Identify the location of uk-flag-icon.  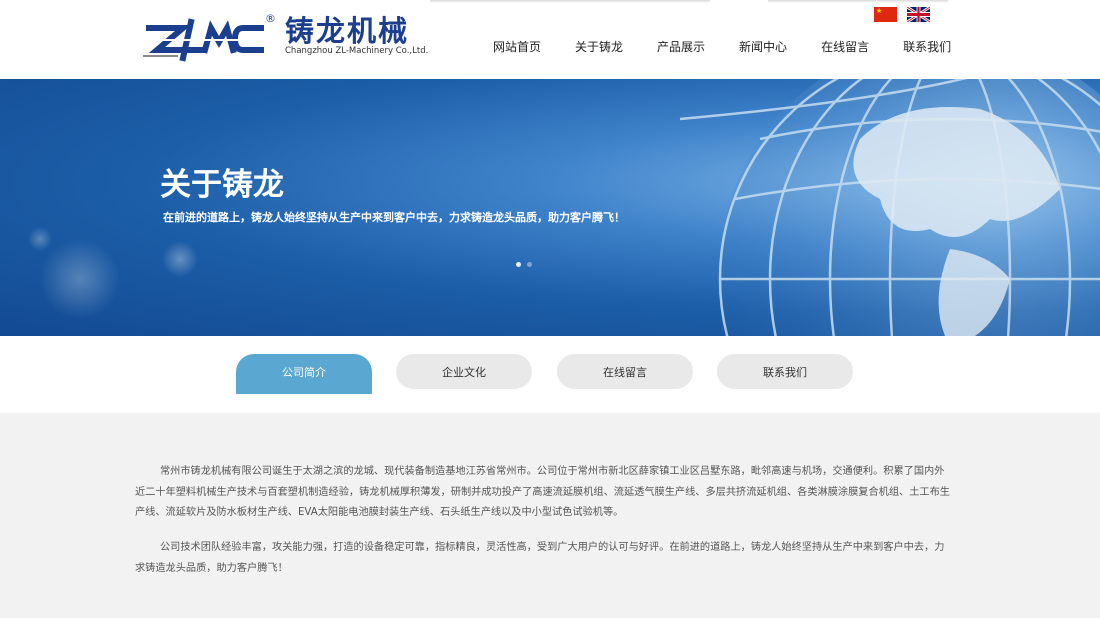
(918, 14).